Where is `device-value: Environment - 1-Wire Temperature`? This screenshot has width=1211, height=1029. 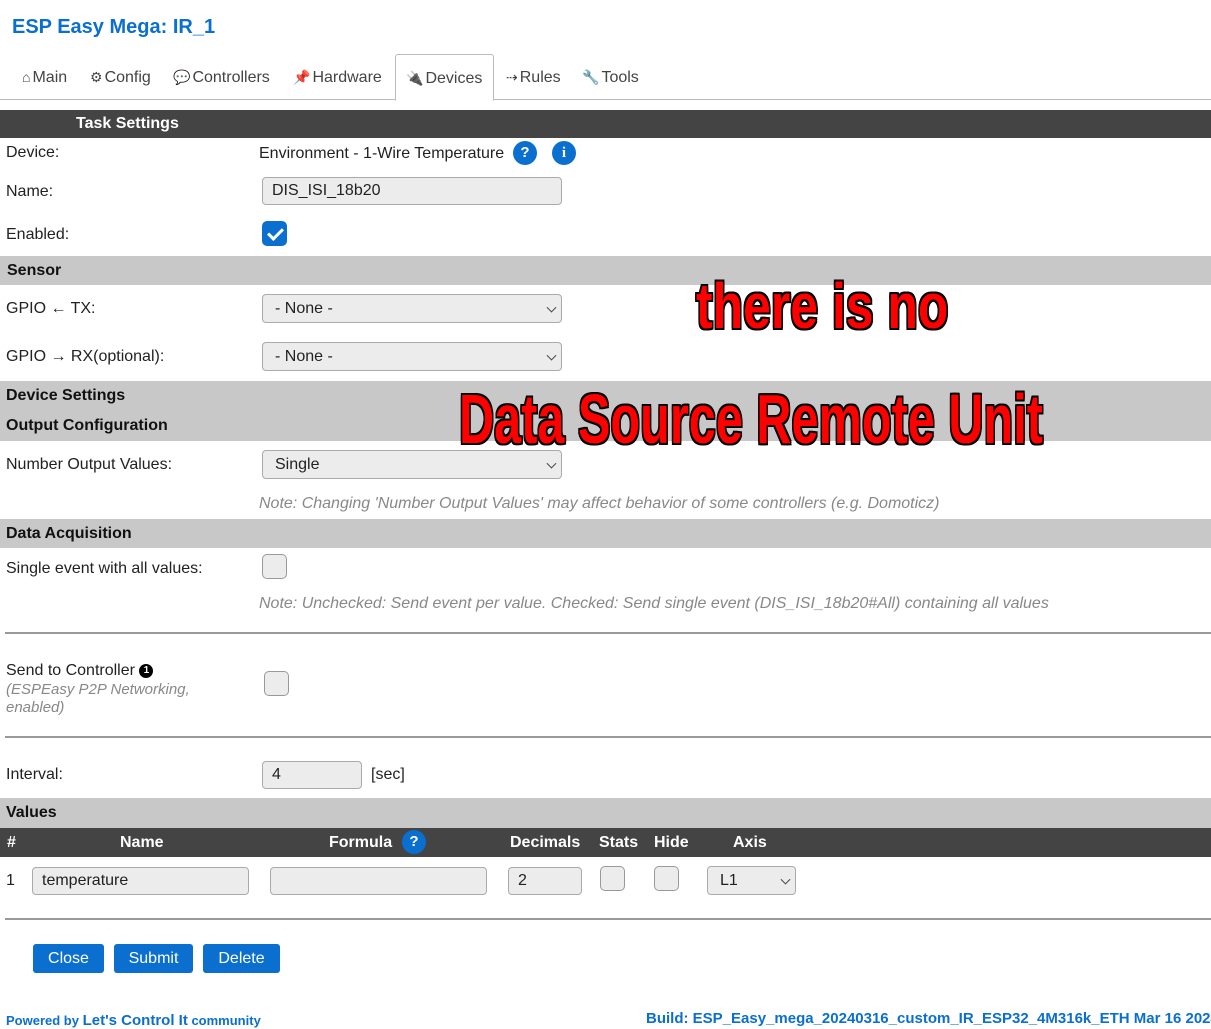 device-value: Environment - 1-Wire Temperature is located at coordinates (382, 153).